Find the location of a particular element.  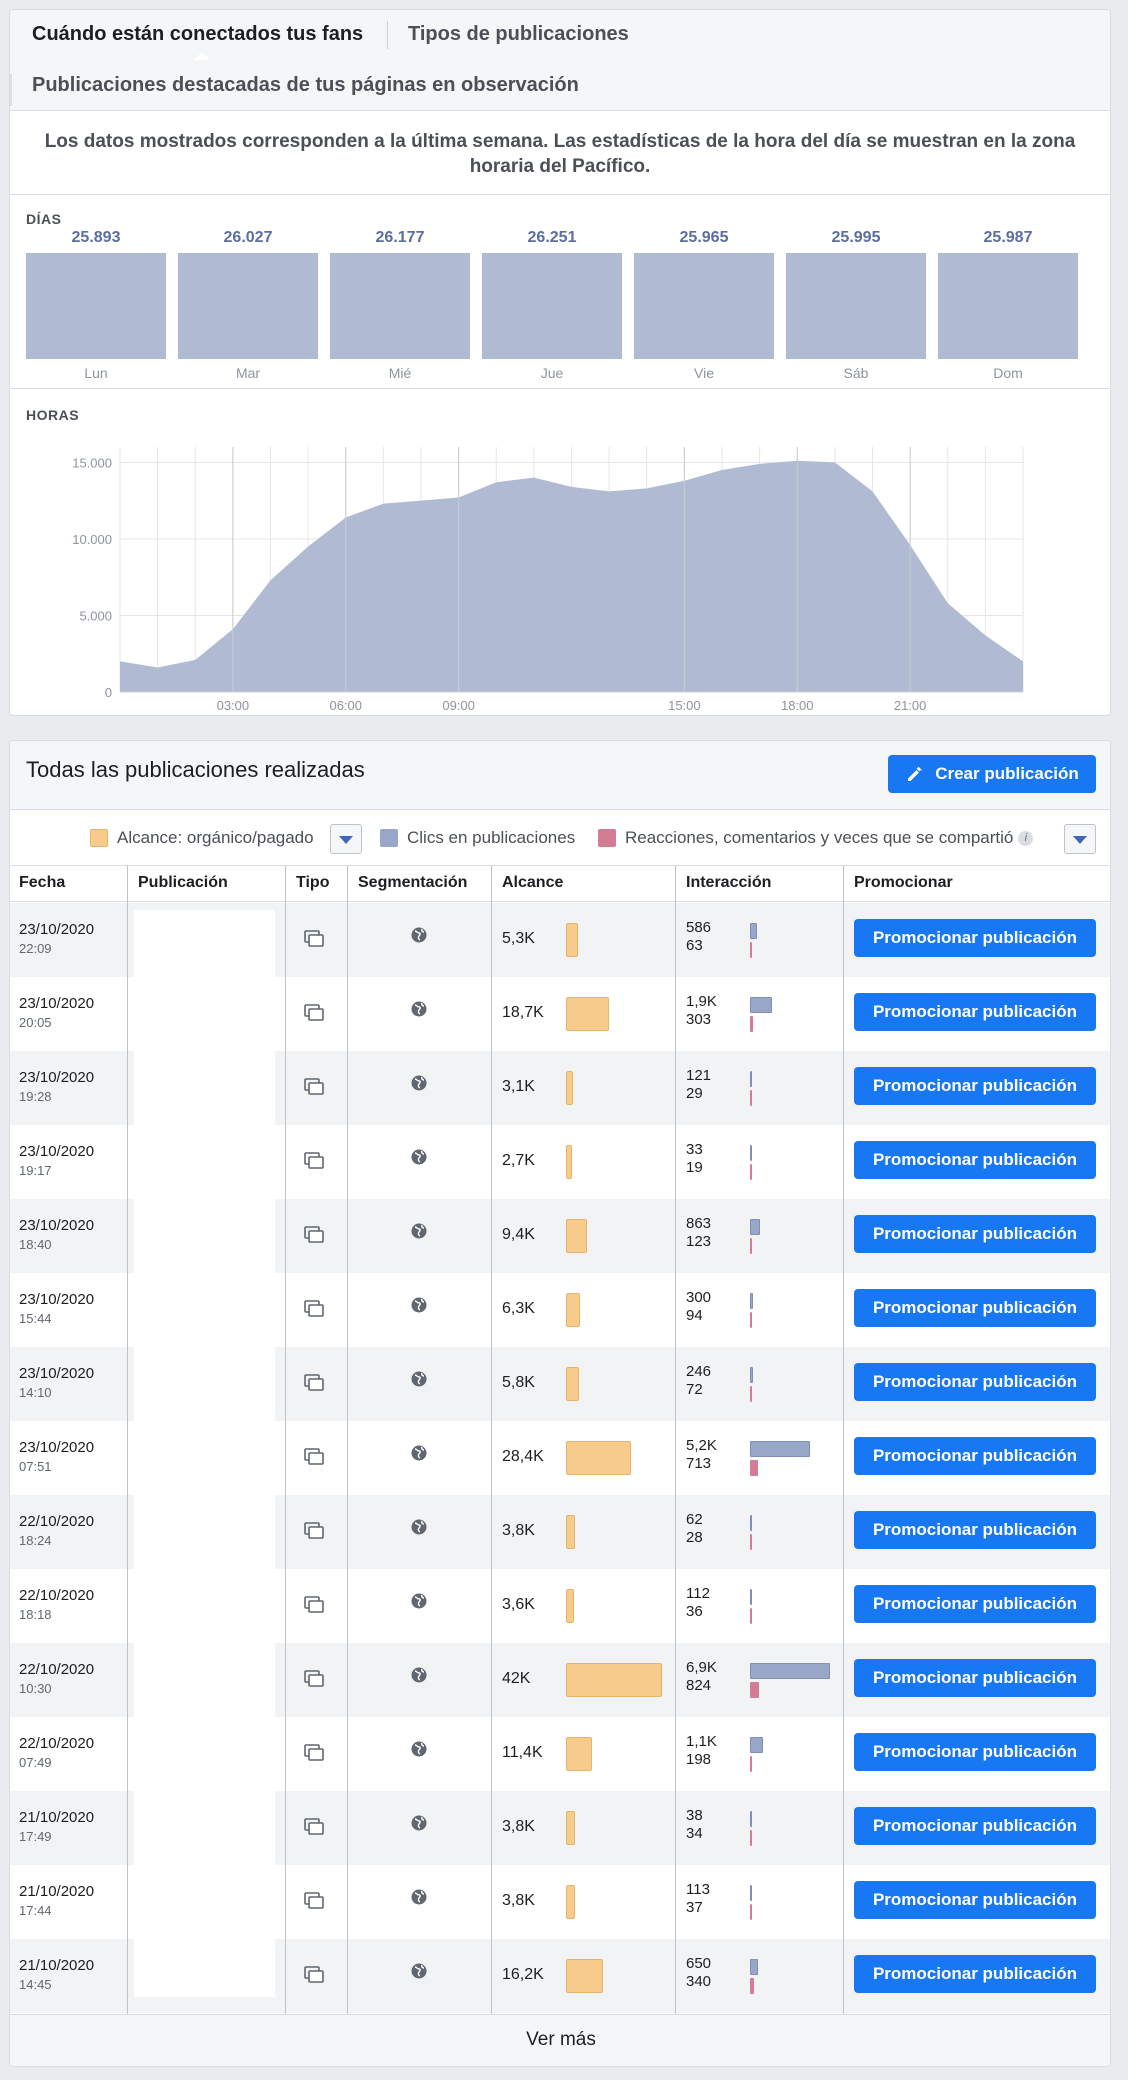

day-column: 25.965 Vie is located at coordinates (704, 305).